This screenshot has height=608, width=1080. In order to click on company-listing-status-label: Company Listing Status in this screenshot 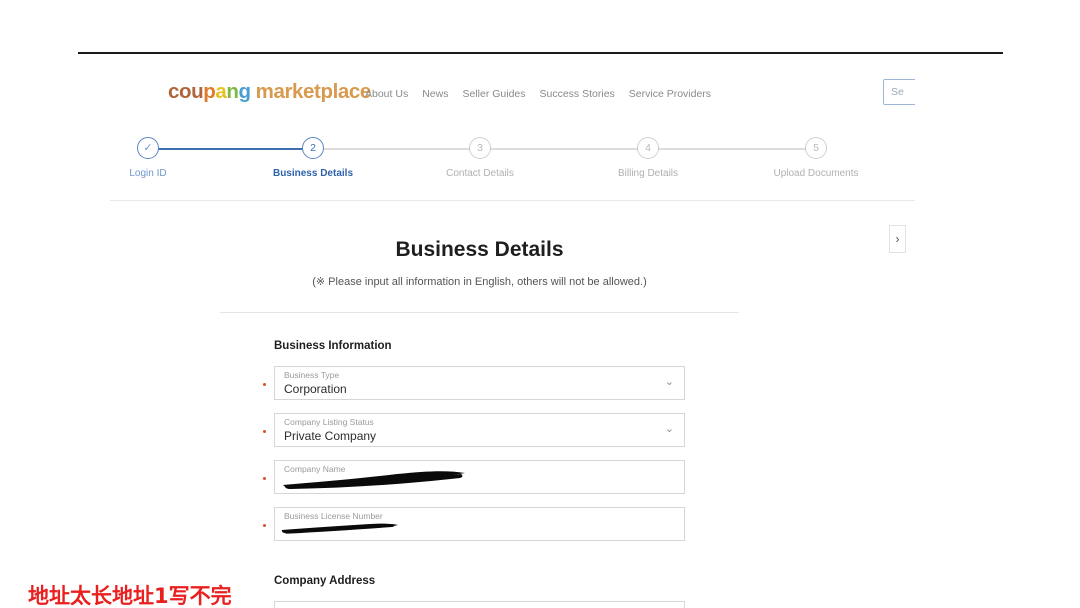, I will do `click(329, 421)`.